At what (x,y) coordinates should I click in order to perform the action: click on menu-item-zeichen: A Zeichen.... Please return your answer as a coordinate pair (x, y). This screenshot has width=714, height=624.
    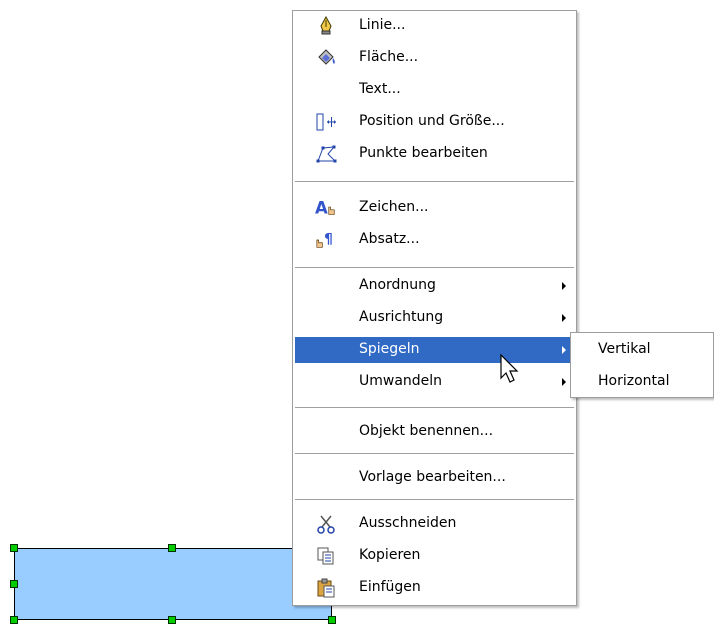
    Looking at the image, I should click on (434, 208).